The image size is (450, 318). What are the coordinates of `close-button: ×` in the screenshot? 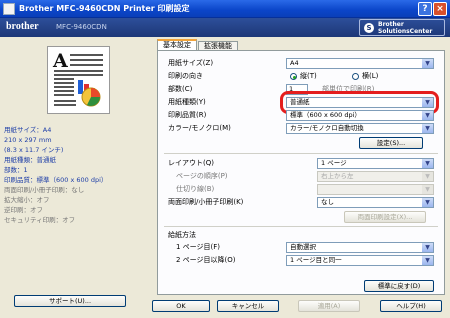 It's located at (440, 9).